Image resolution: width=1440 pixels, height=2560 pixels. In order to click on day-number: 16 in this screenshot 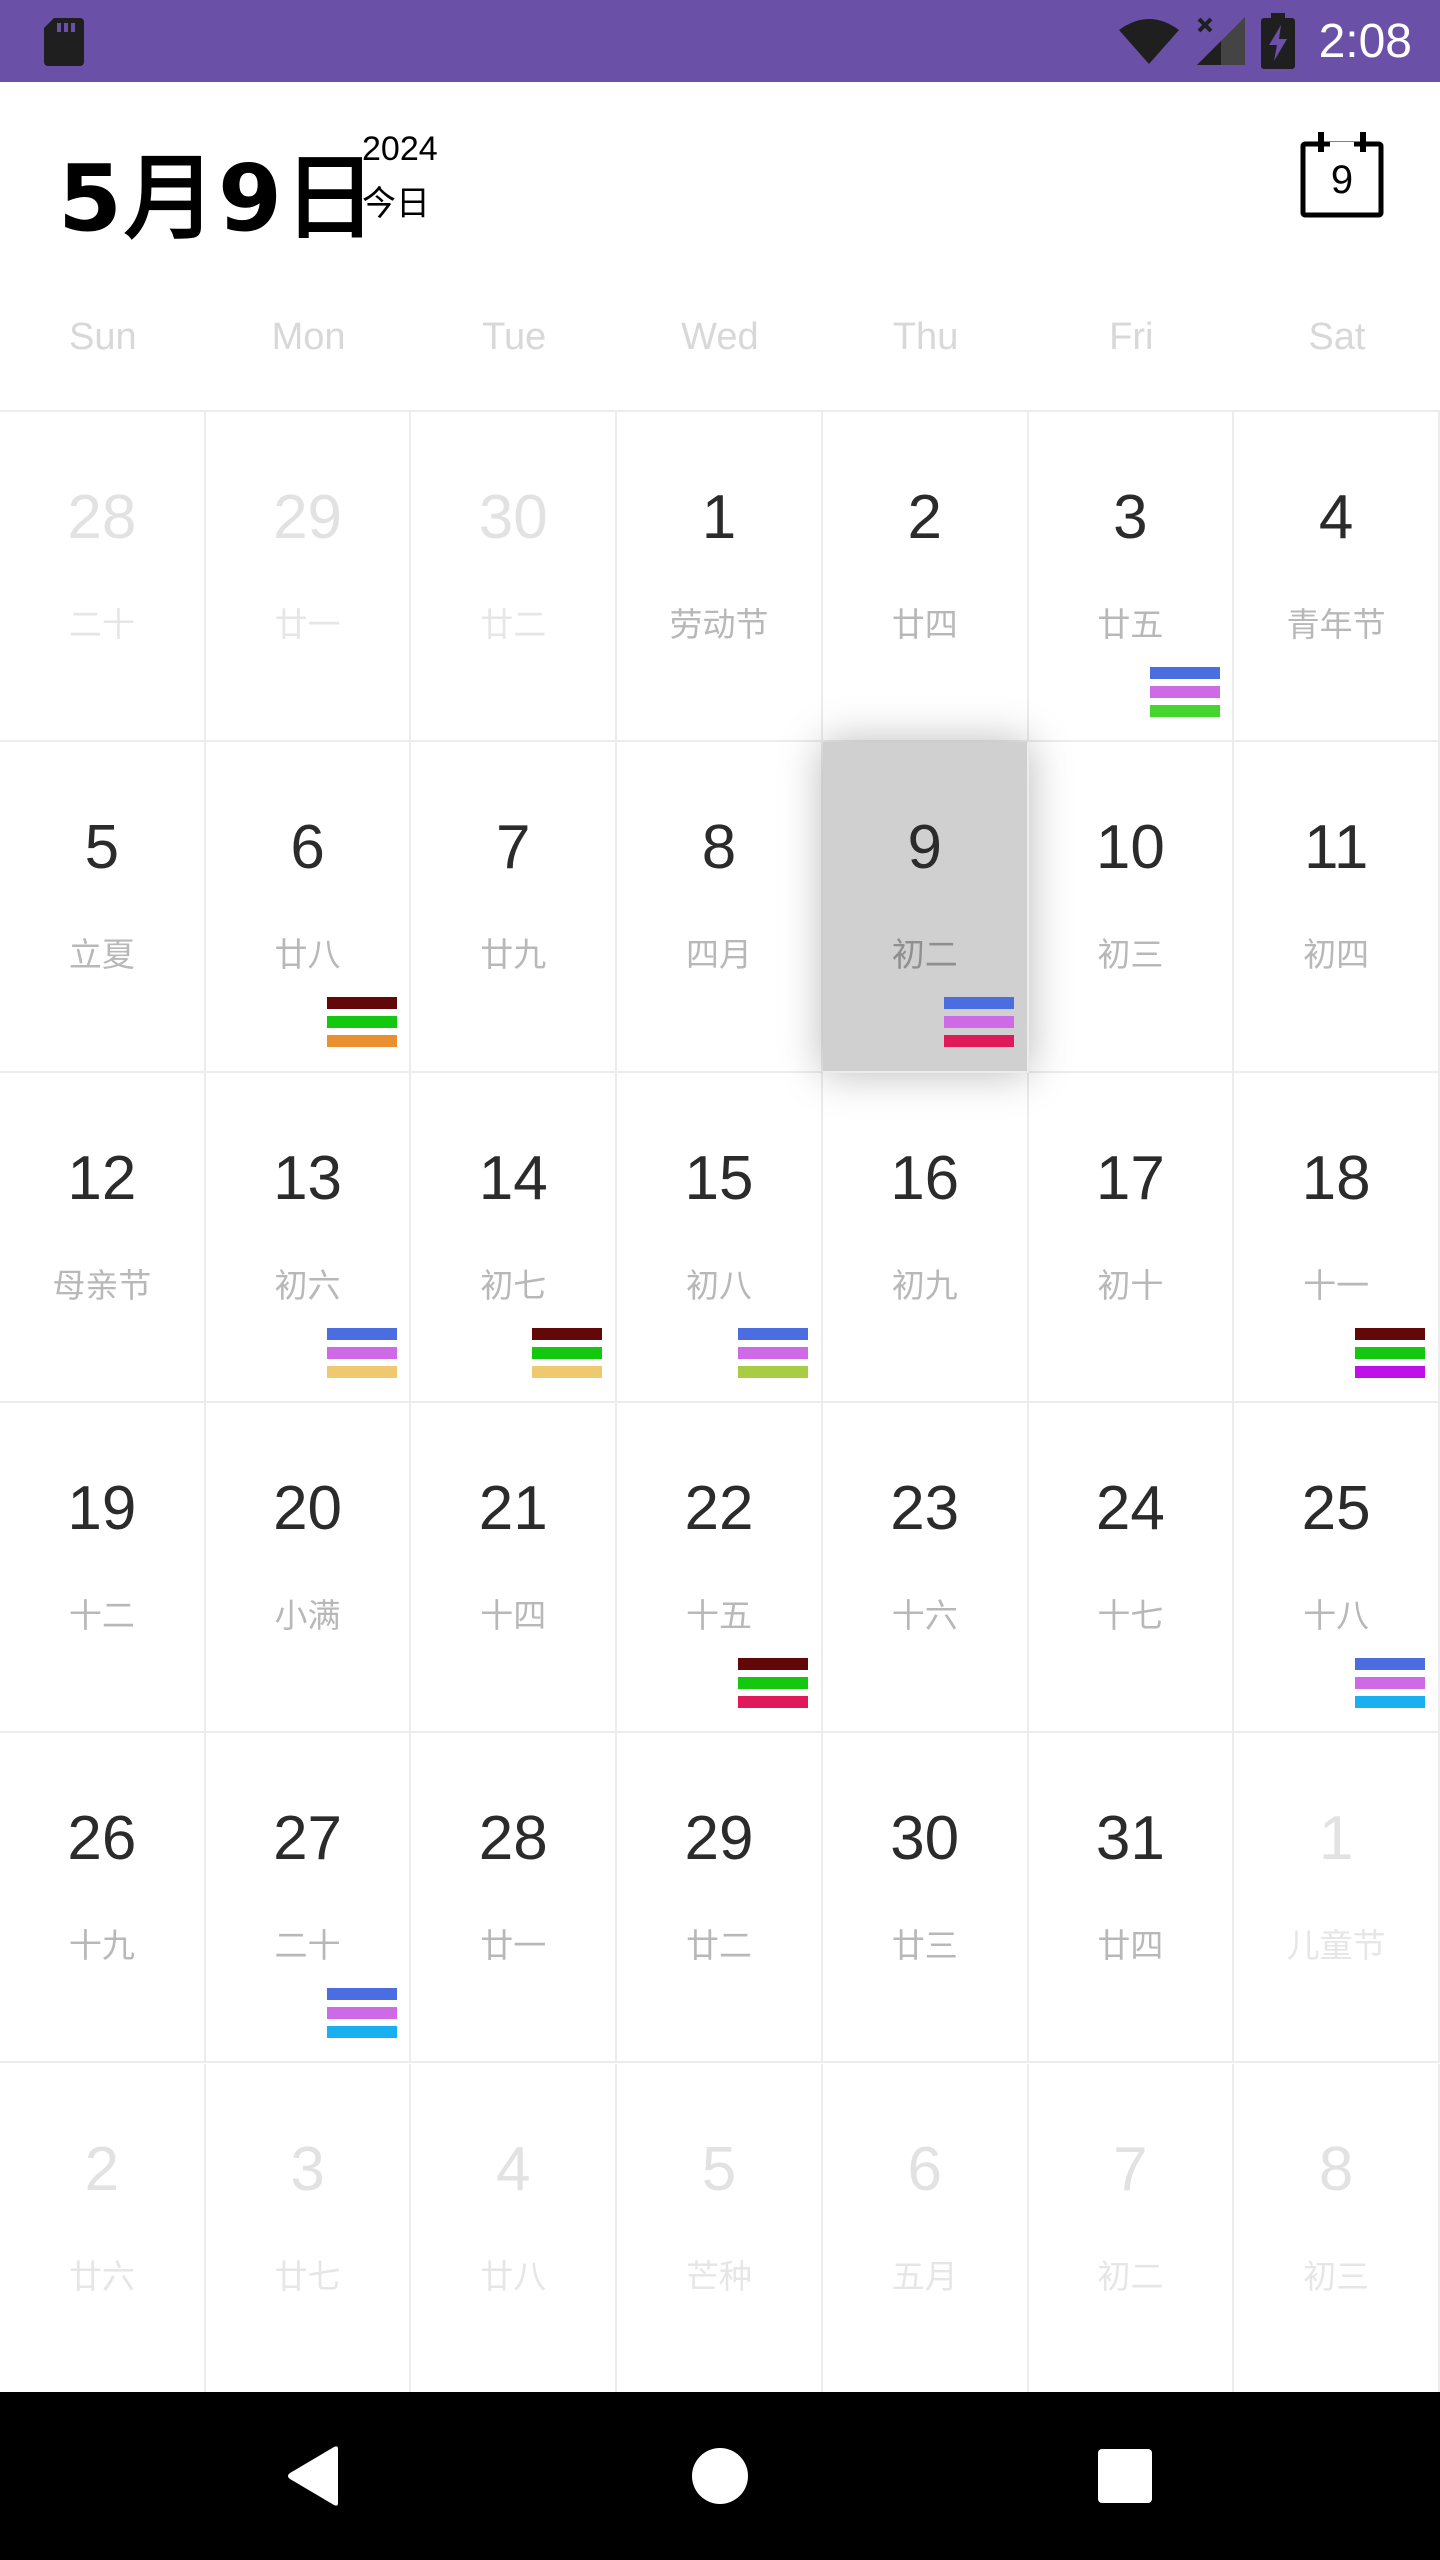, I will do `click(925, 1178)`.